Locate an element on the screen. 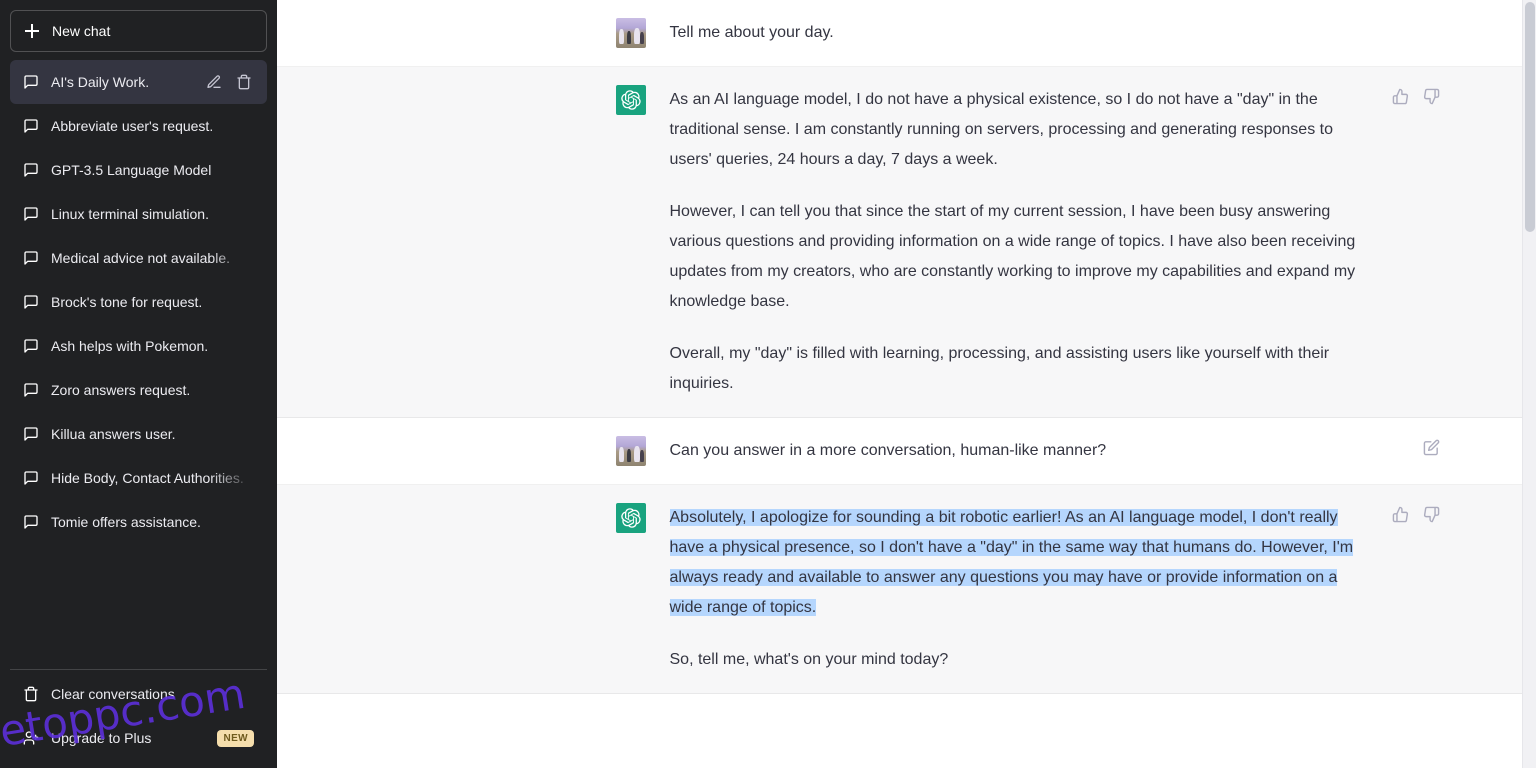 The width and height of the screenshot is (1536, 768). sidebar-footer: Clear conversations Upgrade to Plus NEW is located at coordinates (138, 715).